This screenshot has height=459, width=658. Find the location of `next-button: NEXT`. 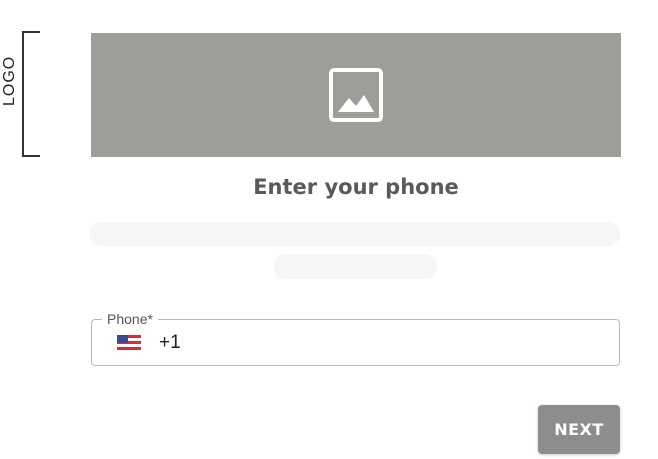

next-button: NEXT is located at coordinates (579, 429).